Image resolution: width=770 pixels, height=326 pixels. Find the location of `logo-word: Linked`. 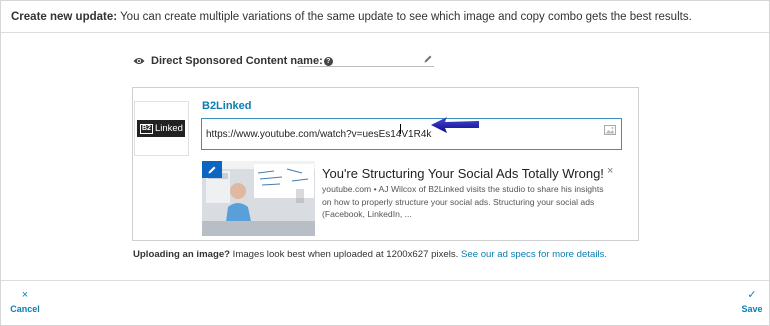

logo-word: Linked is located at coordinates (168, 128).